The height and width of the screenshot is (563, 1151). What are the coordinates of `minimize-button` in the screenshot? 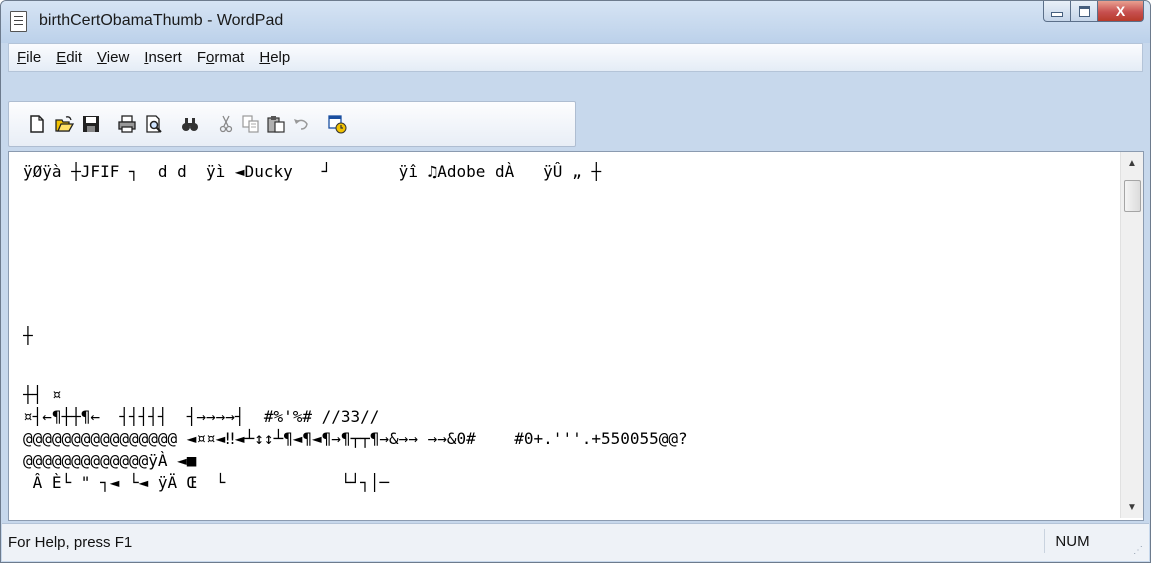 It's located at (1057, 11).